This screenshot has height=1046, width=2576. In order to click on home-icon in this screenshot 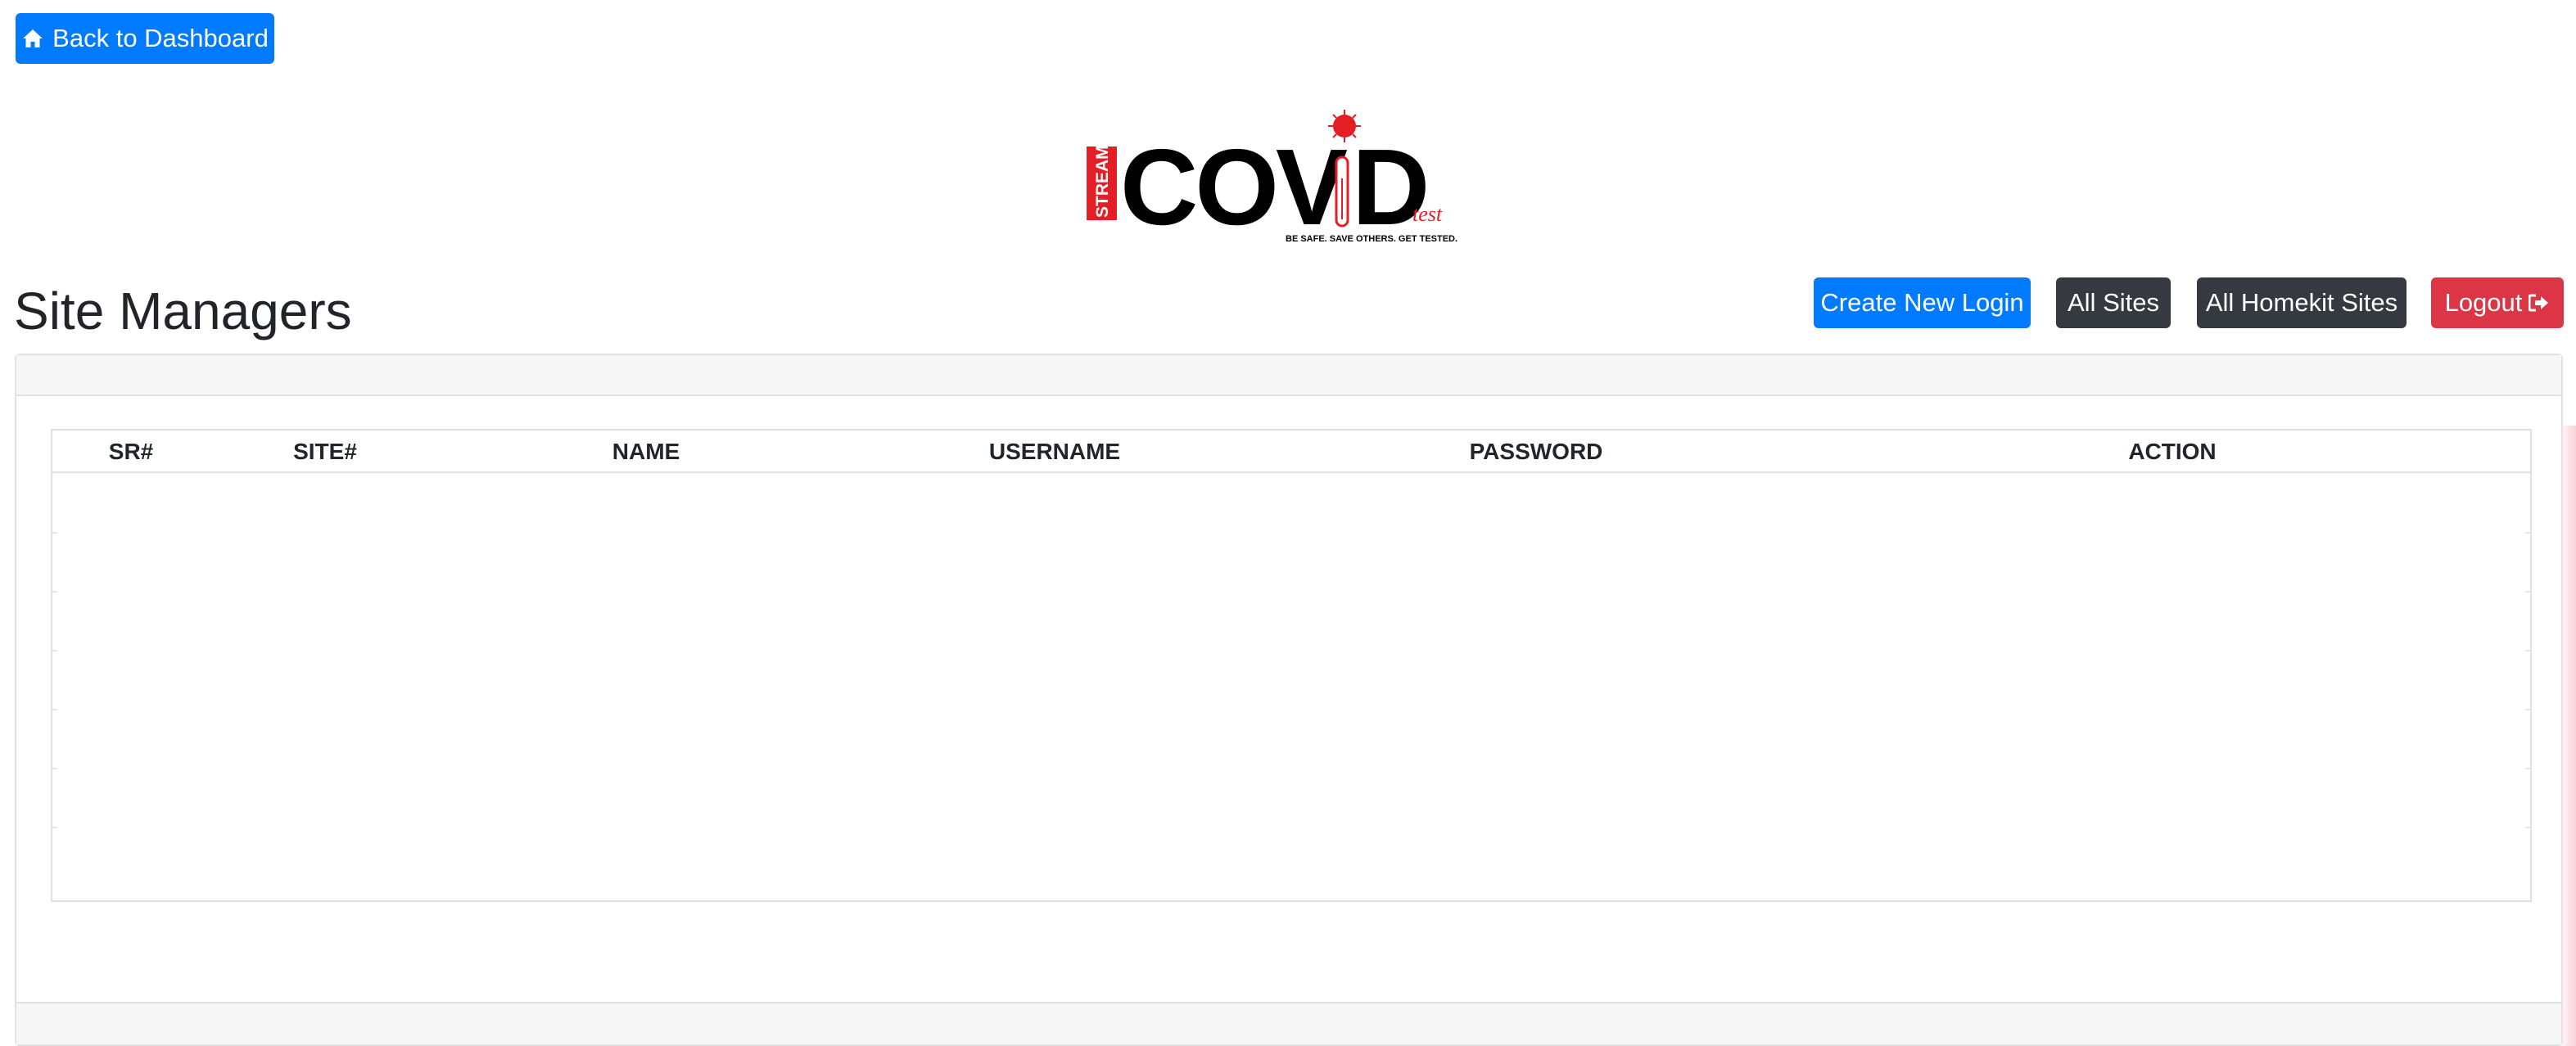, I will do `click(33, 38)`.